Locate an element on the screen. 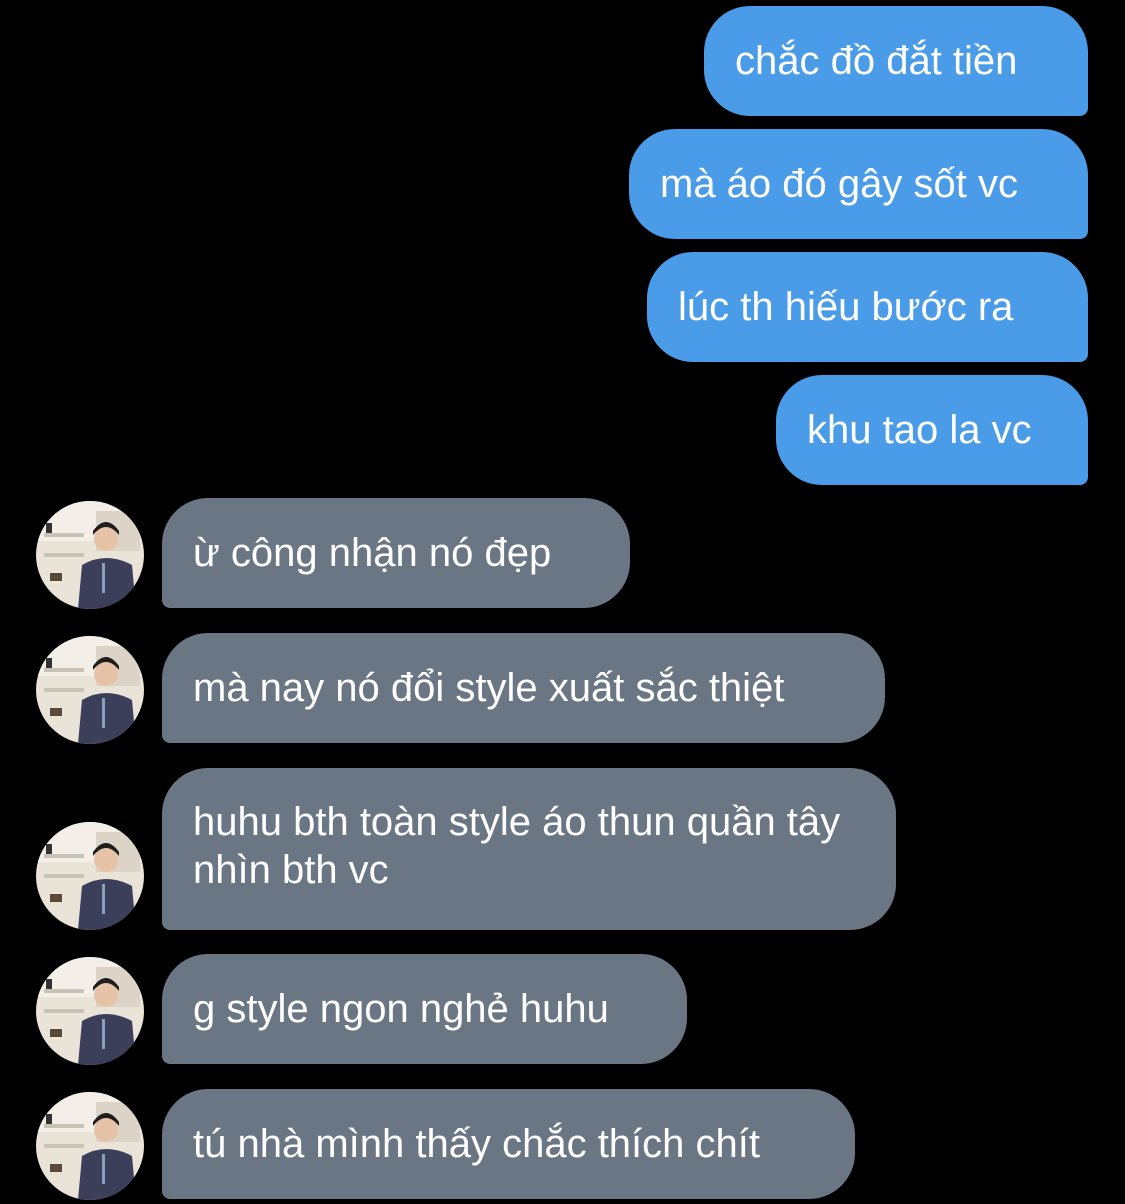 The height and width of the screenshot is (1204, 1125). message-bubble-incoming: mà nay nó đổi style xuất sắc thiệt is located at coordinates (523, 688).